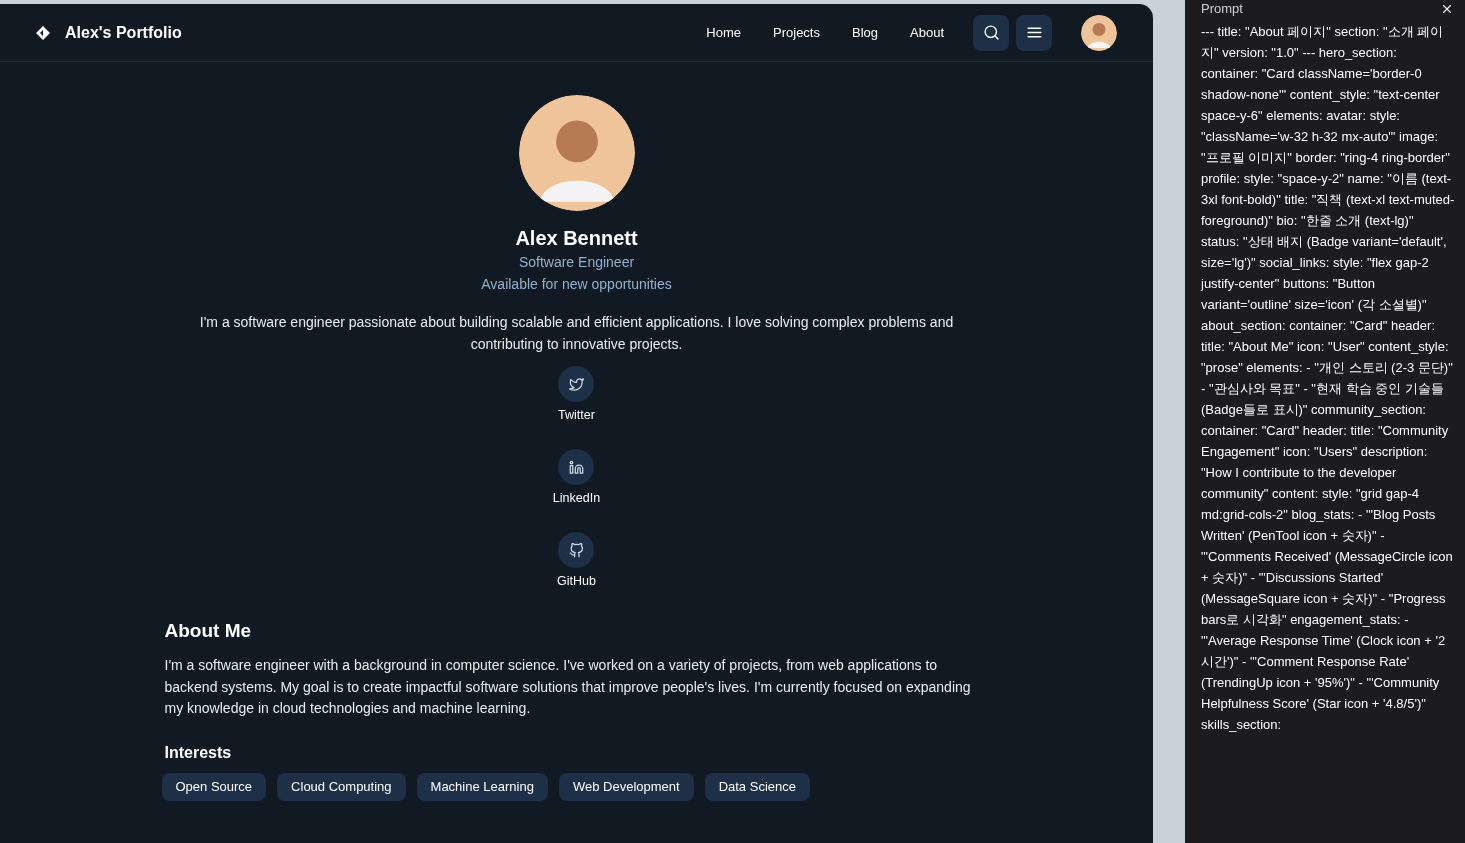 This screenshot has width=1465, height=843. I want to click on job-title: Software Engineer, so click(576, 262).